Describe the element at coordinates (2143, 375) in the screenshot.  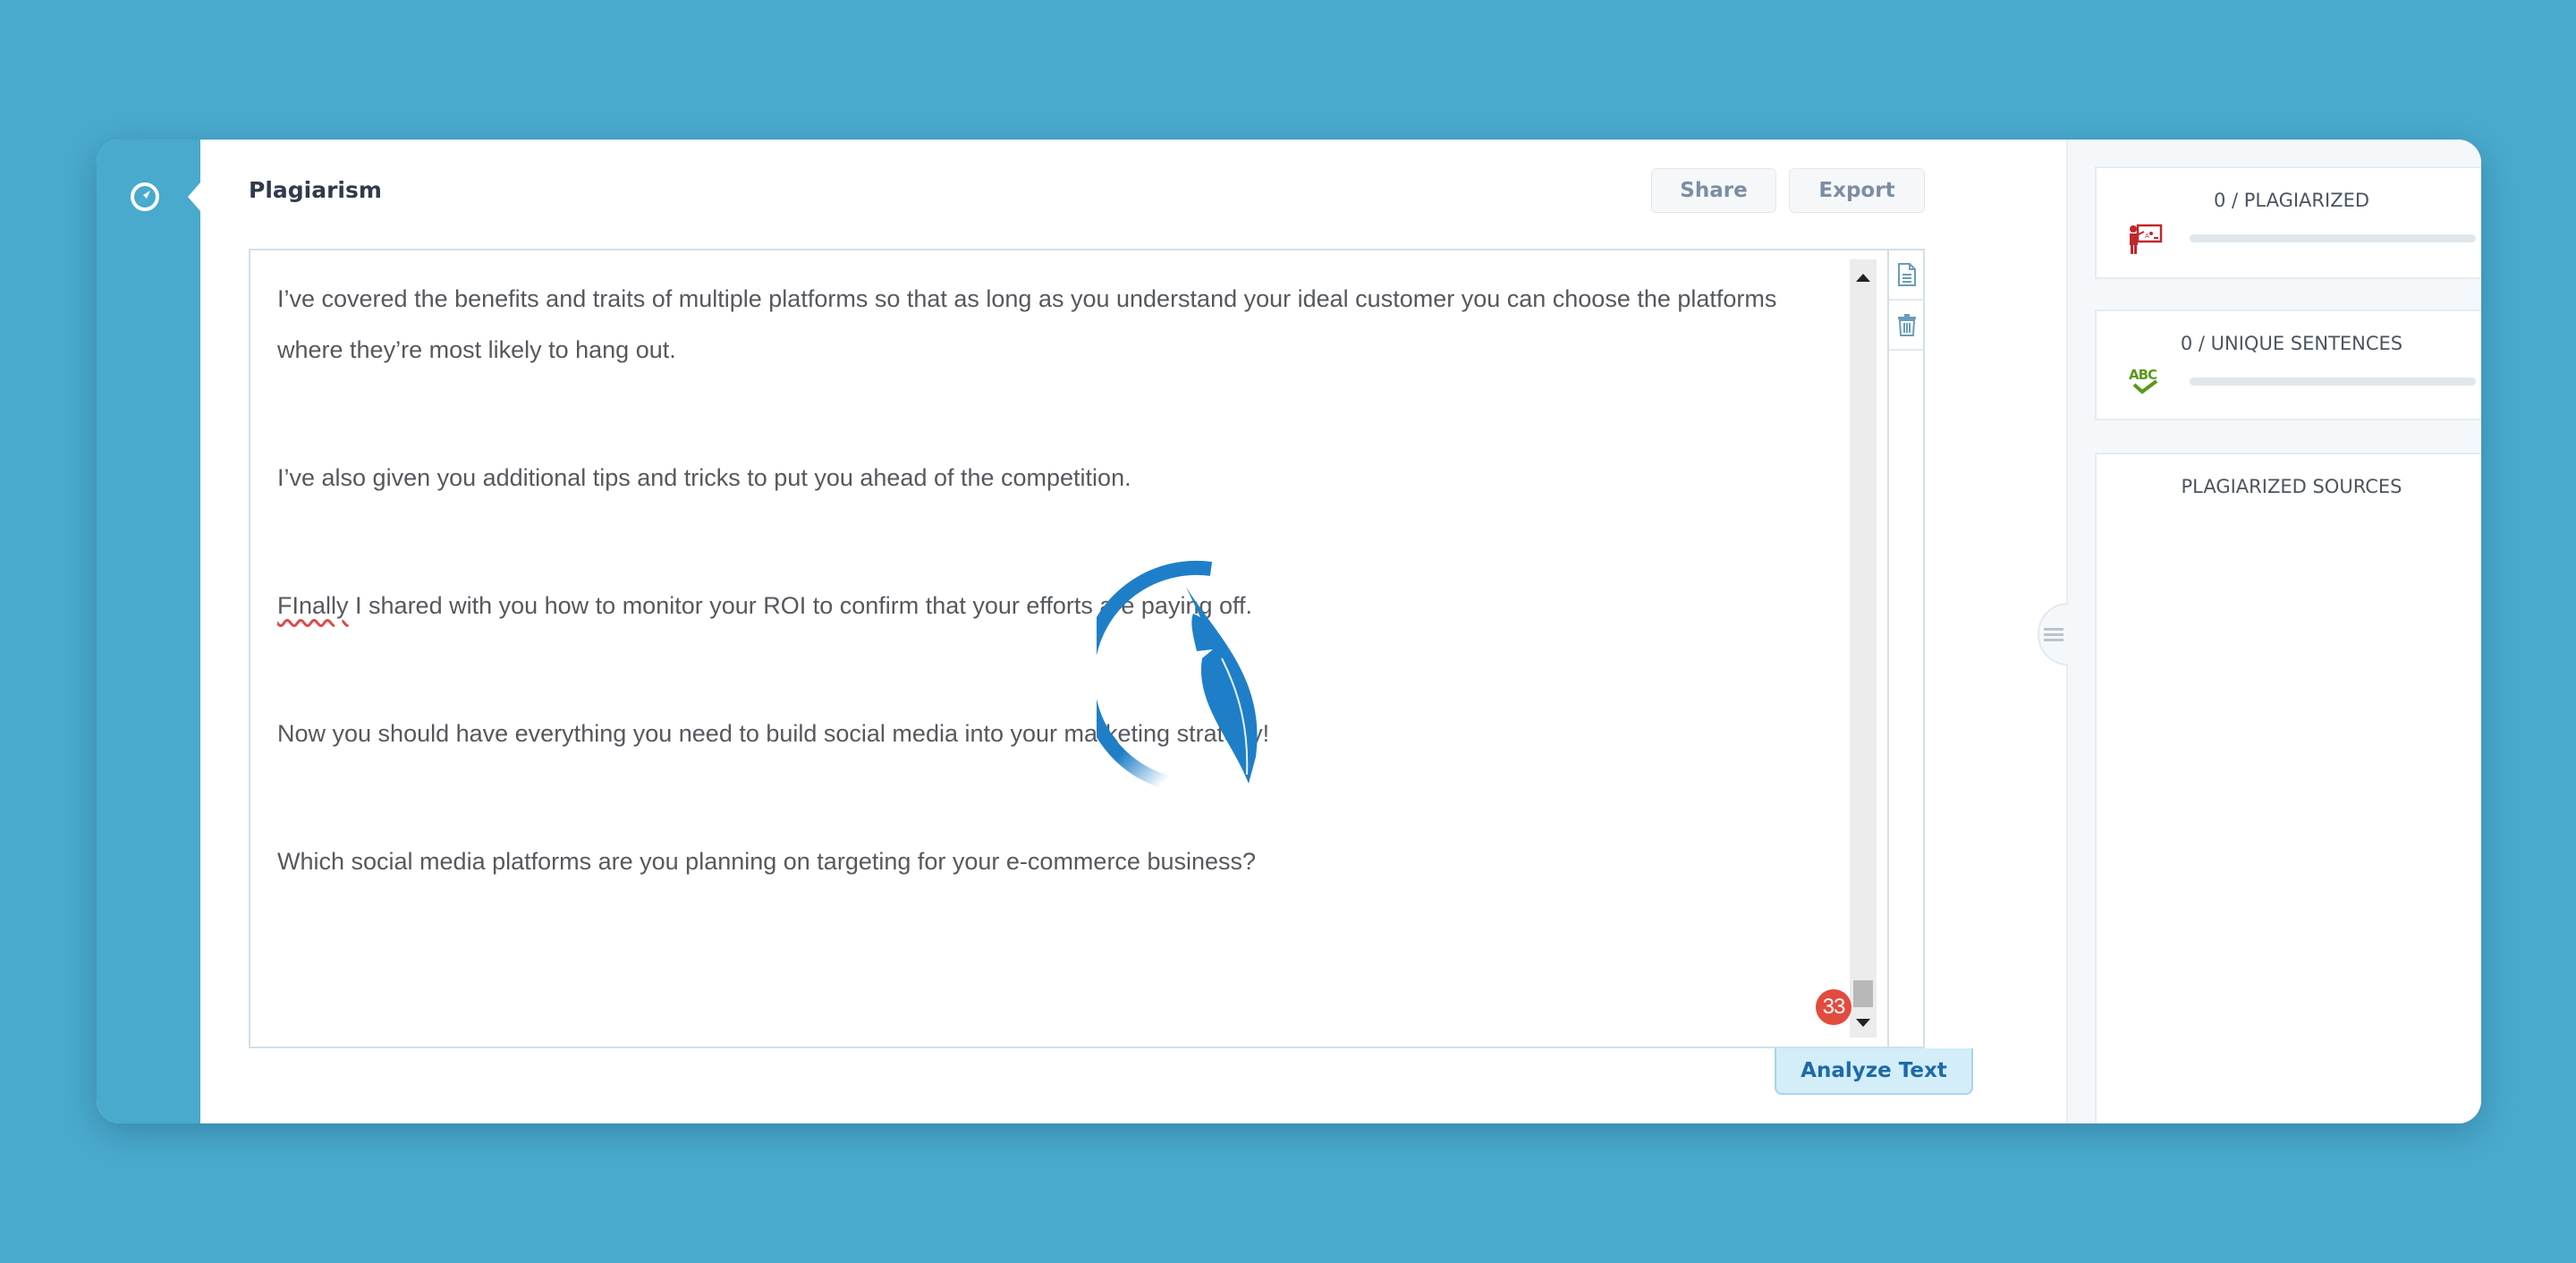
I see `svg-text: ABC` at that location.